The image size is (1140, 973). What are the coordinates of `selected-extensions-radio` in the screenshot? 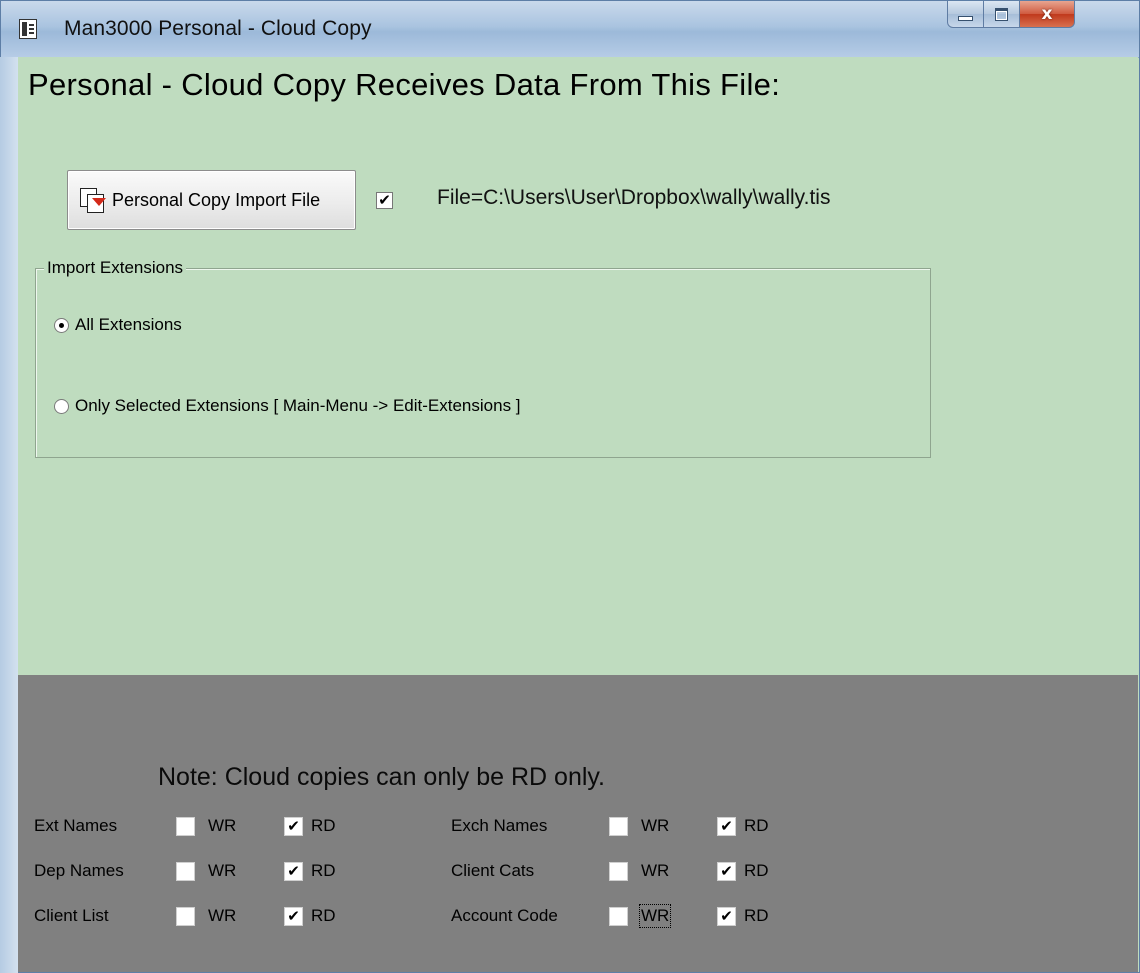 It's located at (61, 406).